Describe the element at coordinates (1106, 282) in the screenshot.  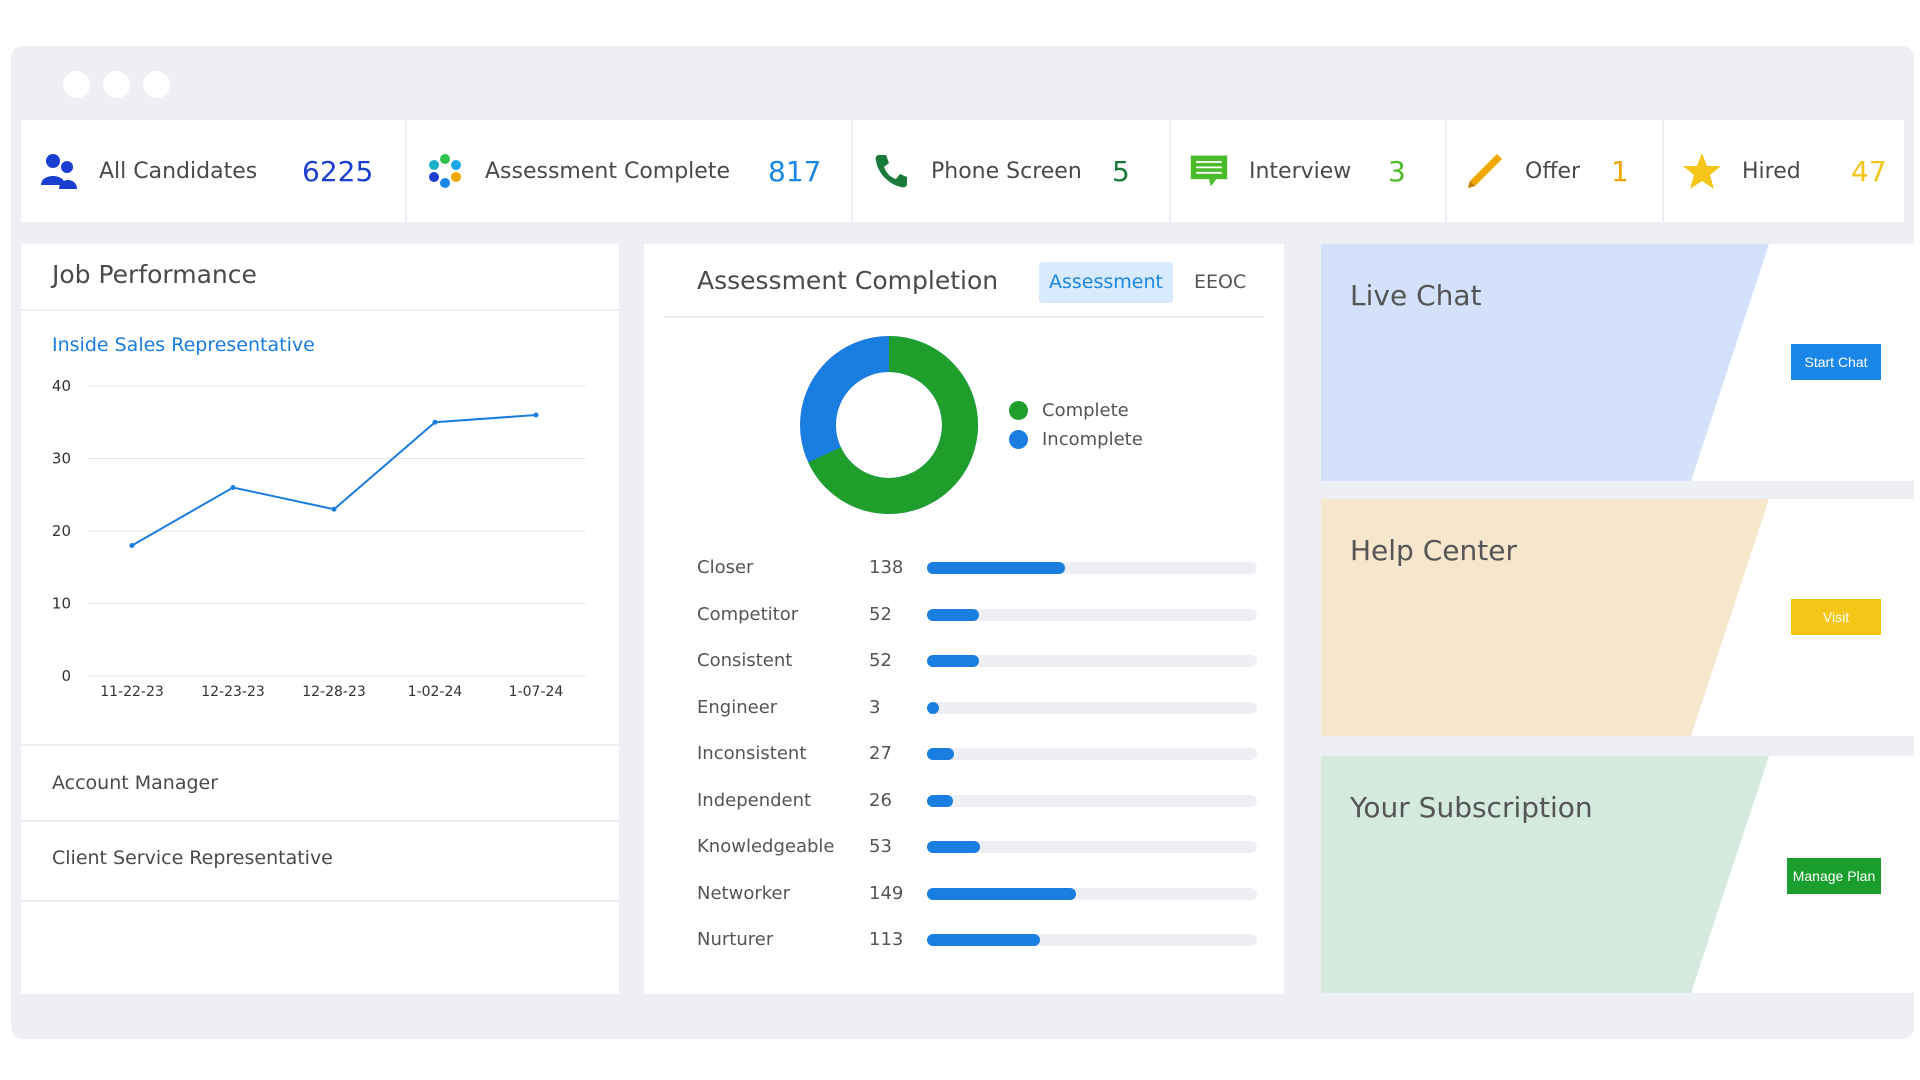
I see `tab-assessment: Assessment` at that location.